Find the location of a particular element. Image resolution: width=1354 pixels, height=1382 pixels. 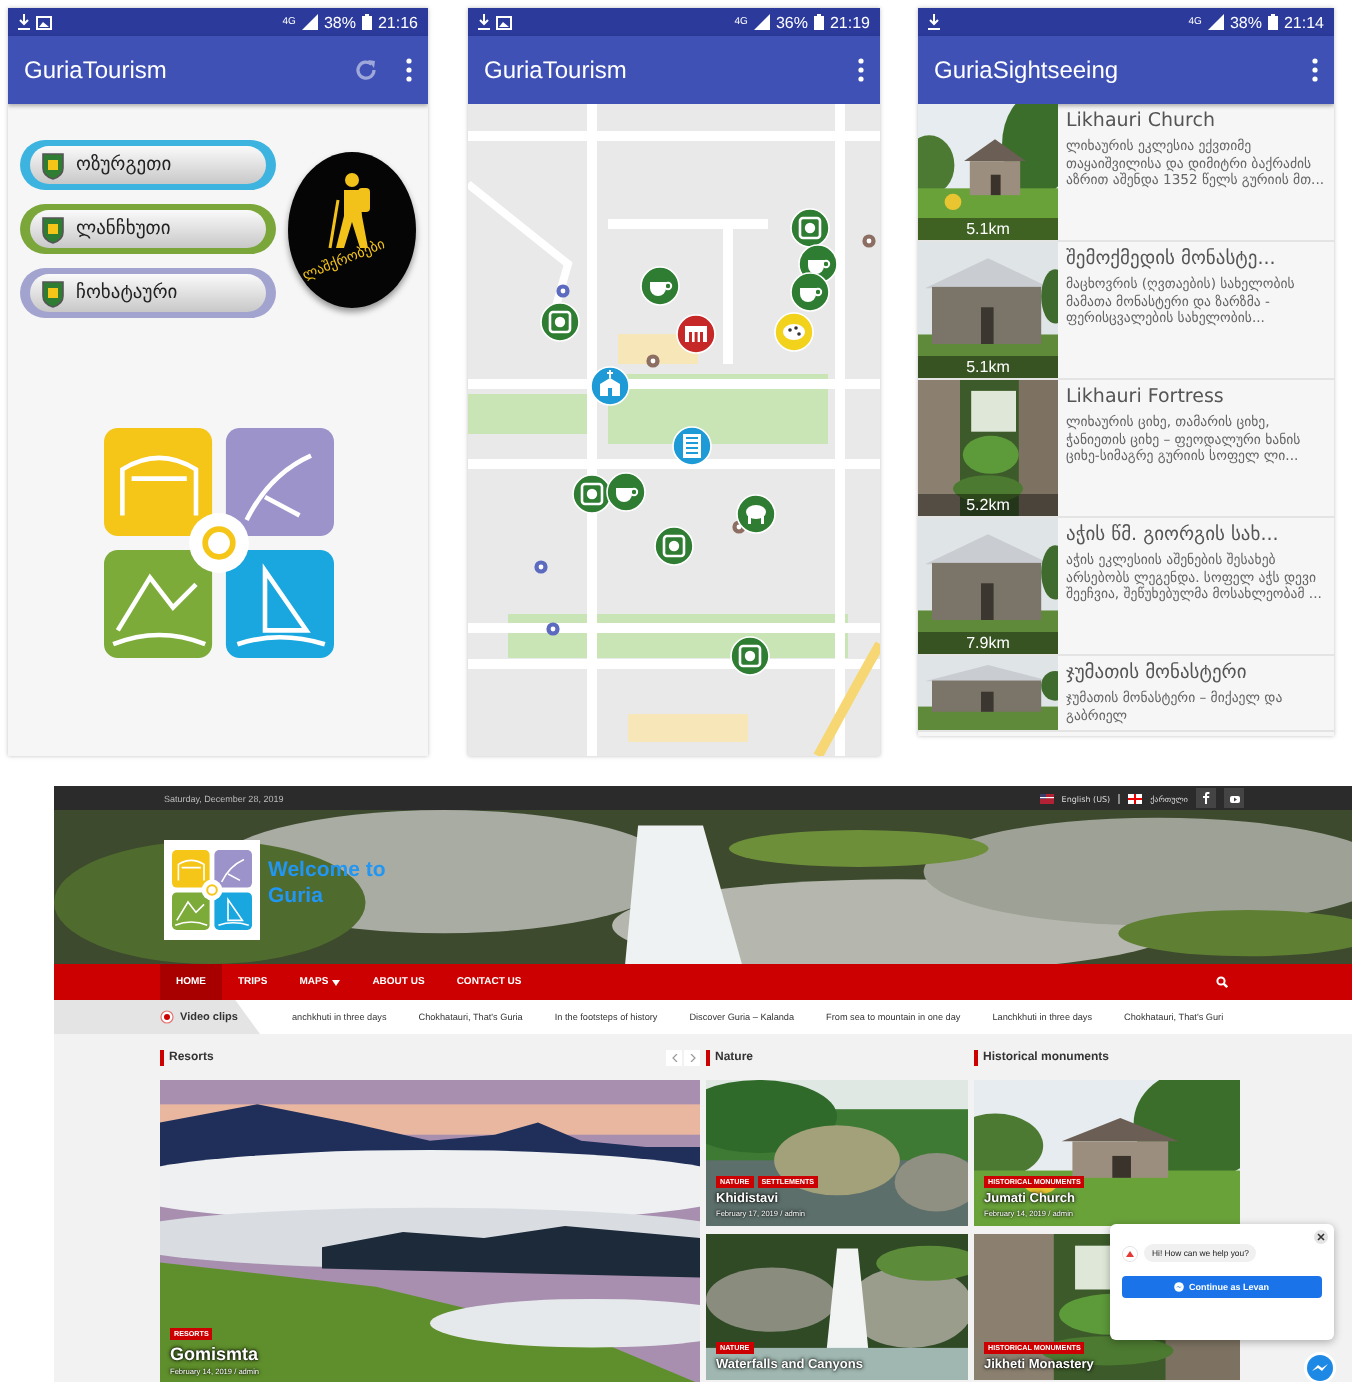

close-icon is located at coordinates (1321, 1237).